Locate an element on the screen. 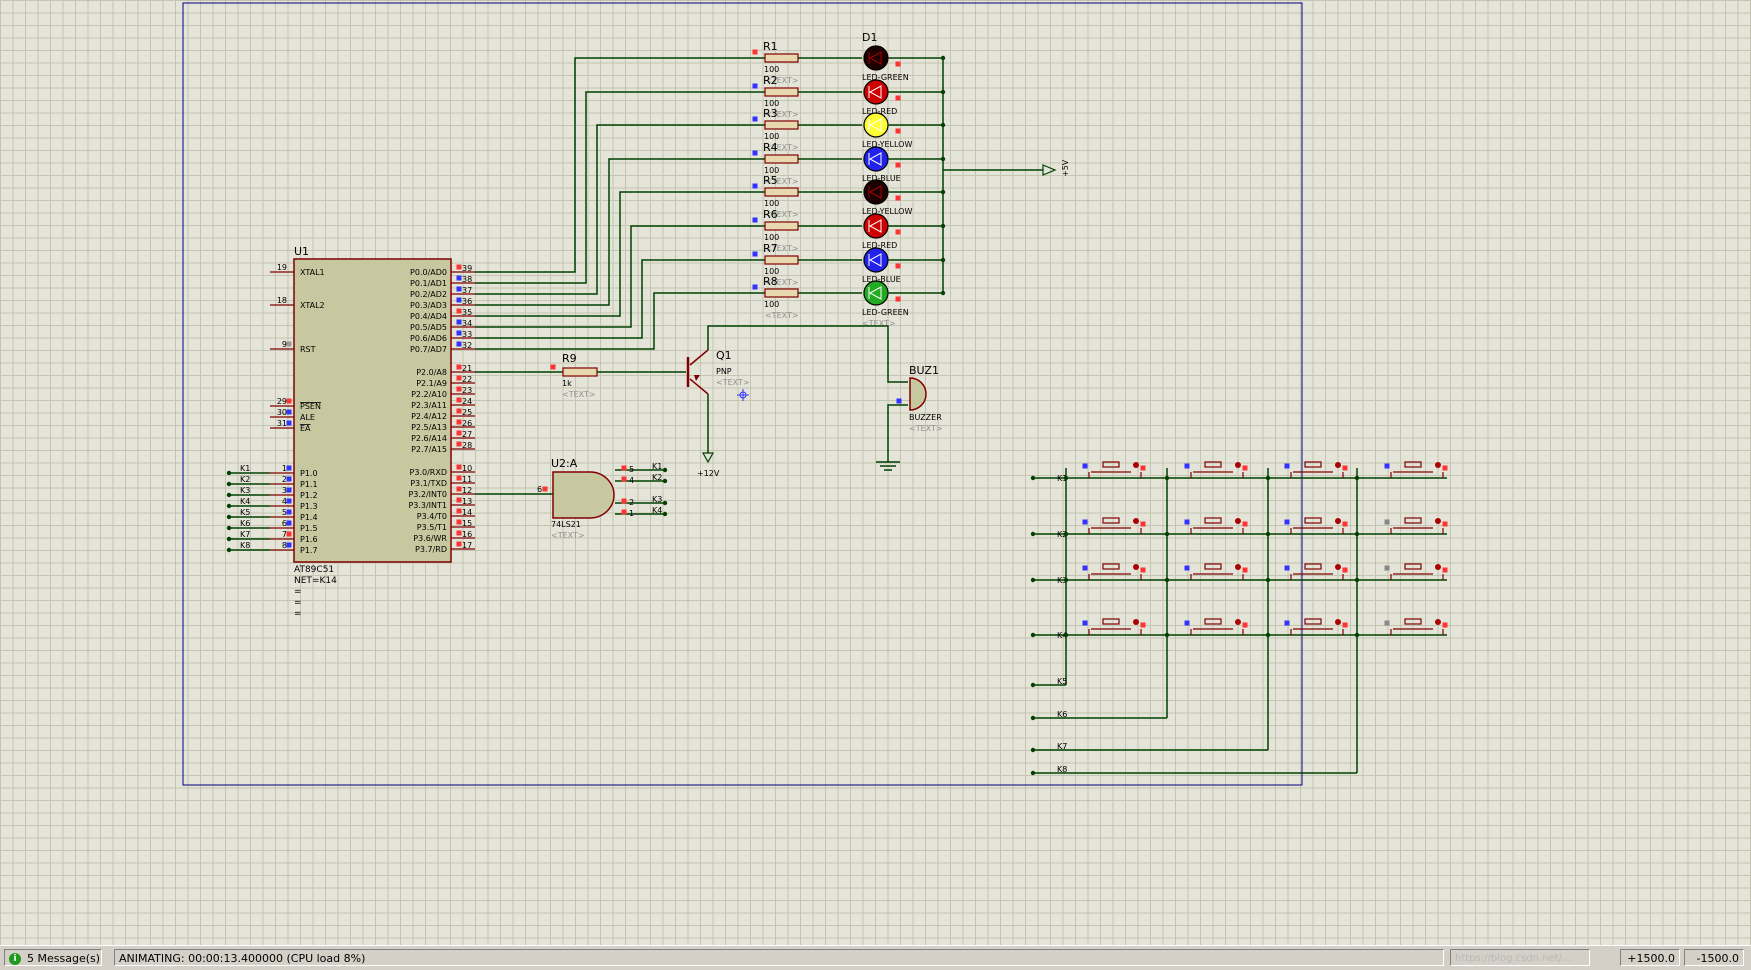 Image resolution: width=1751 pixels, height=970 pixels. p1-net-label: K1 is located at coordinates (245, 468).